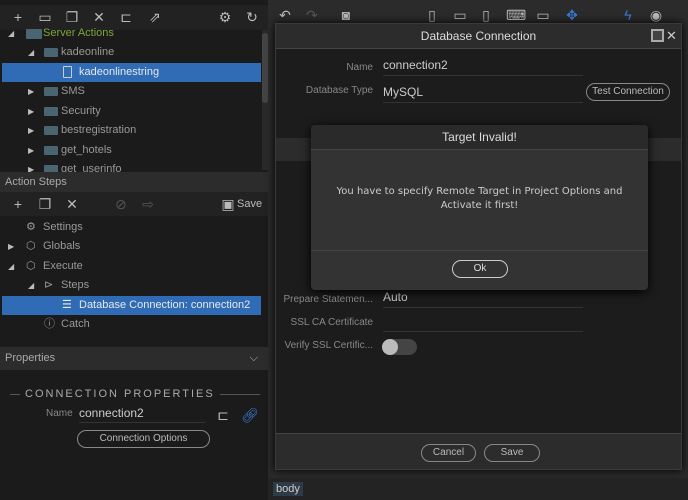 The height and width of the screenshot is (500, 688). What do you see at coordinates (432, 15) in the screenshot?
I see `phone-icon: ▯` at bounding box center [432, 15].